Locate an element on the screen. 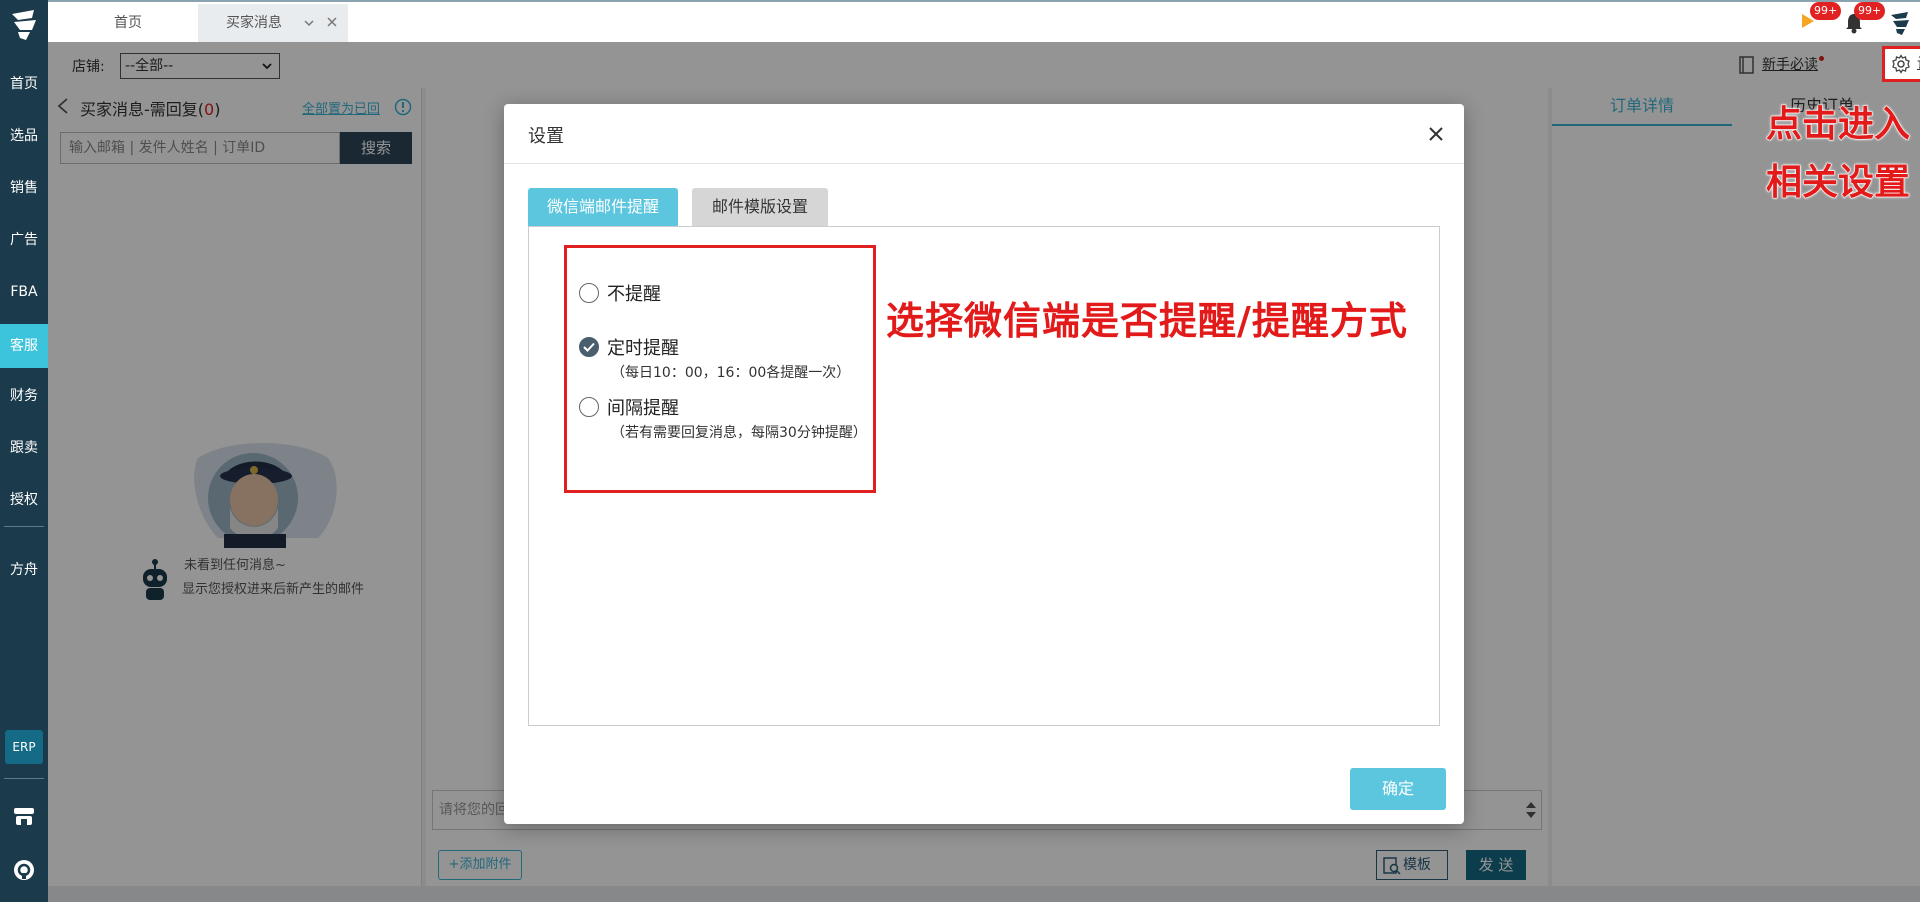 Image resolution: width=1920 pixels, height=902 pixels. check-icon is located at coordinates (589, 347).